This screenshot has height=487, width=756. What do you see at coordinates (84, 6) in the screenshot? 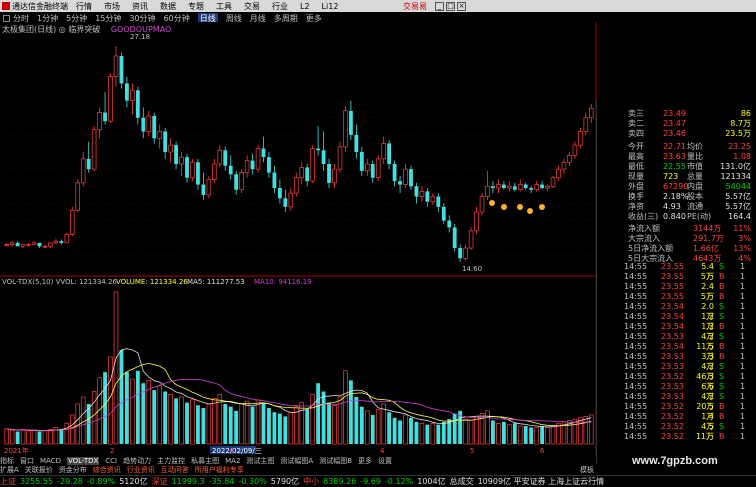
I see `menu-item-quotes: 行情` at bounding box center [84, 6].